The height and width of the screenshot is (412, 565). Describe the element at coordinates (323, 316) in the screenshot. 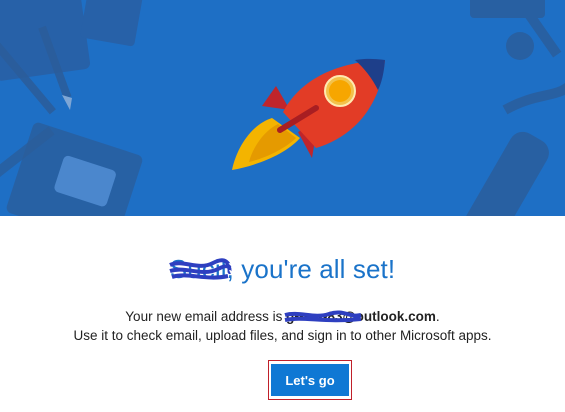

I see `redaction-scribble` at that location.